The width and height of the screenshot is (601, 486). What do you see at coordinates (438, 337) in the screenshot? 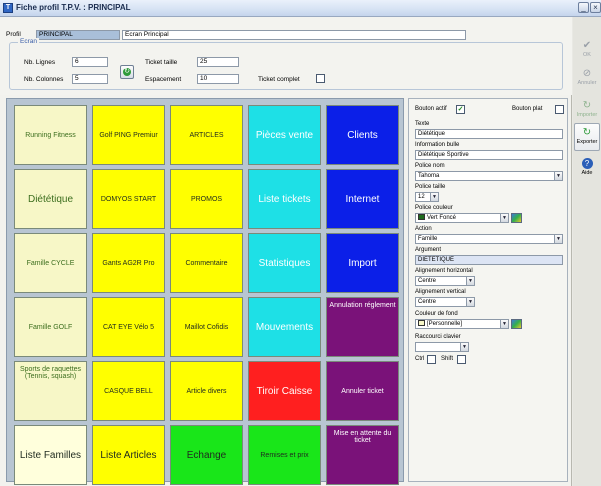
I see `raccourci-label: Raccourci clavier` at bounding box center [438, 337].